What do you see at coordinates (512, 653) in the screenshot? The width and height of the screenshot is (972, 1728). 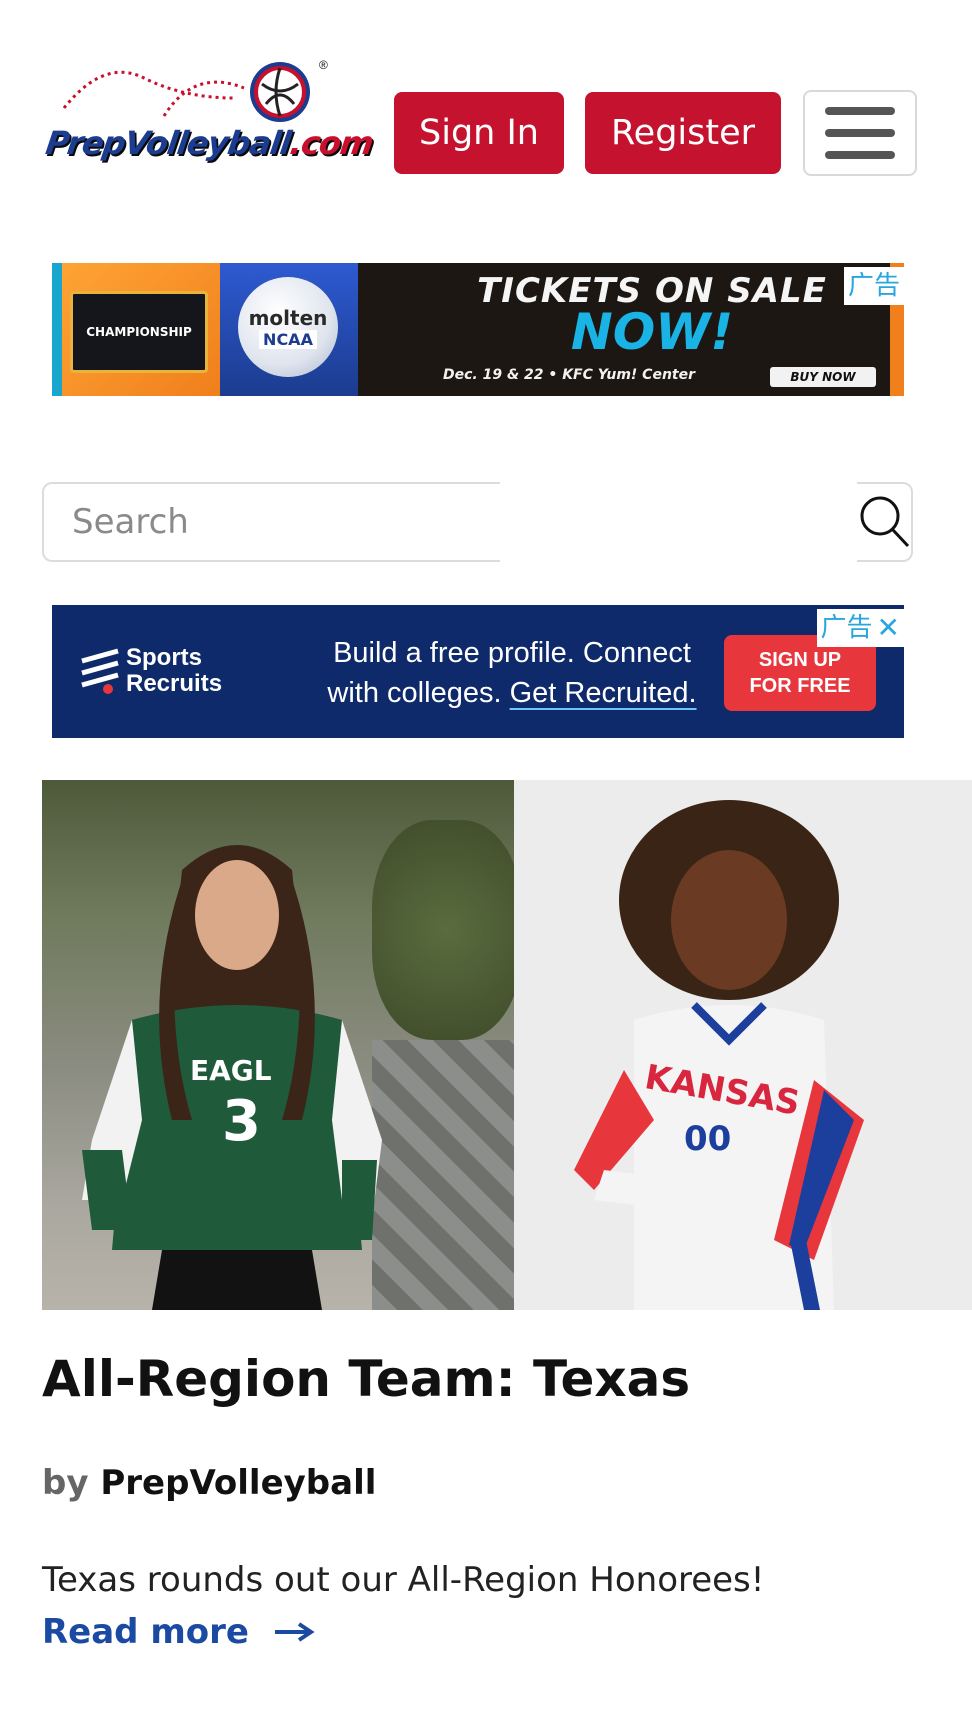 I see `ad-headline-line-1: Build a free profile. Connect` at bounding box center [512, 653].